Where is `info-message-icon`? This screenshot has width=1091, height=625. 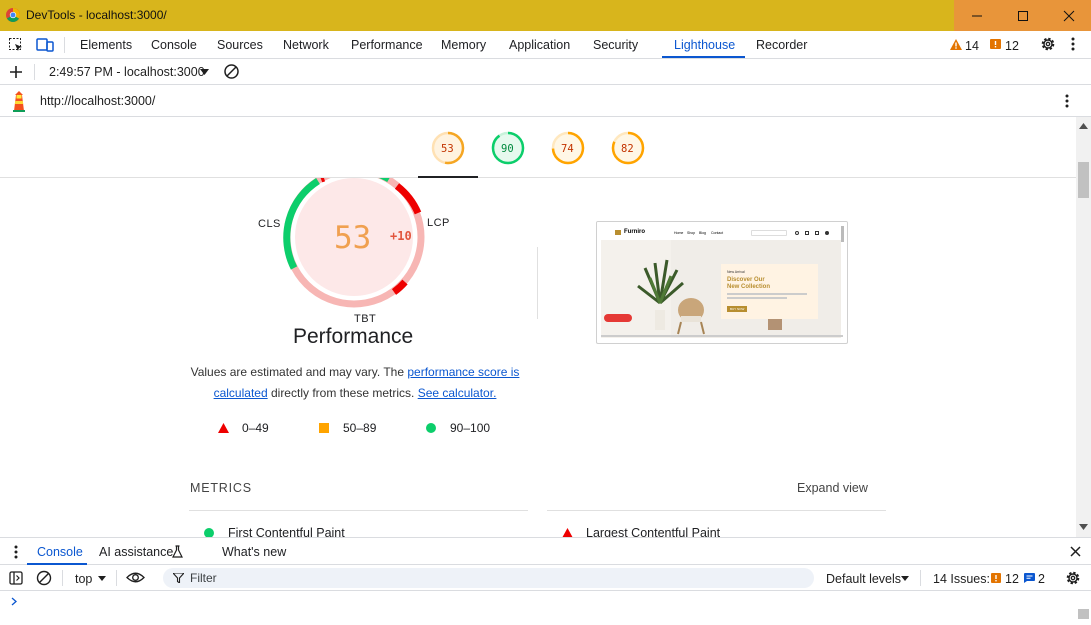 info-message-icon is located at coordinates (1029, 578).